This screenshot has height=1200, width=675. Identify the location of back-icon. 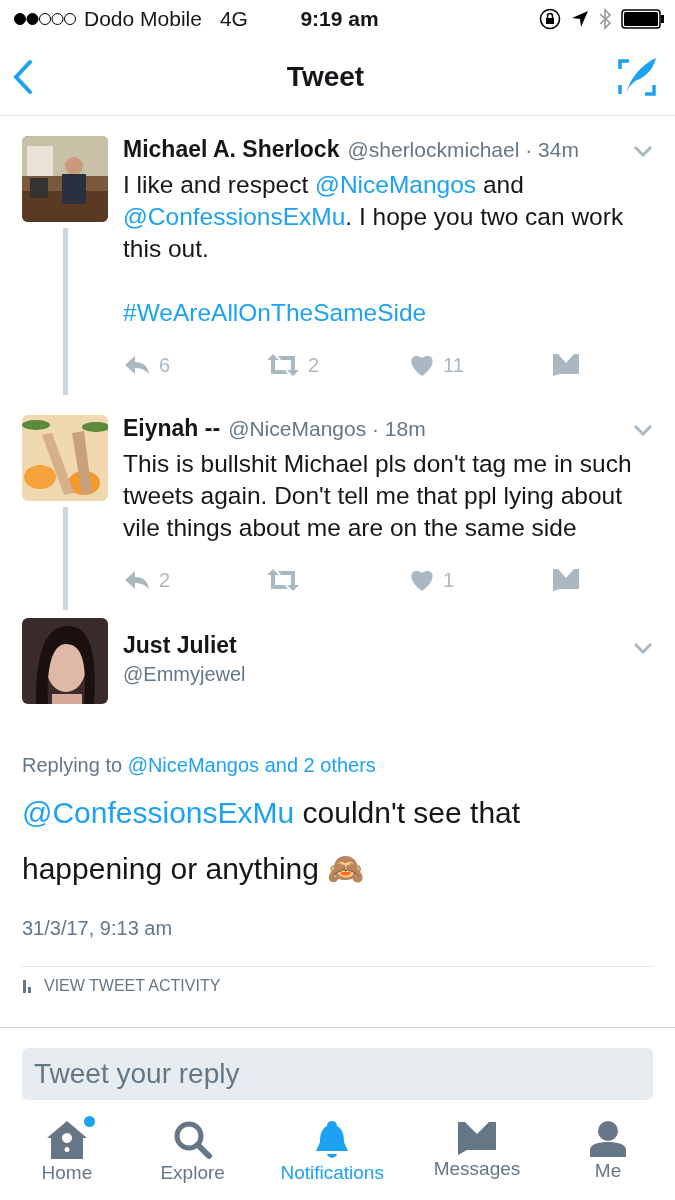
(23, 76).